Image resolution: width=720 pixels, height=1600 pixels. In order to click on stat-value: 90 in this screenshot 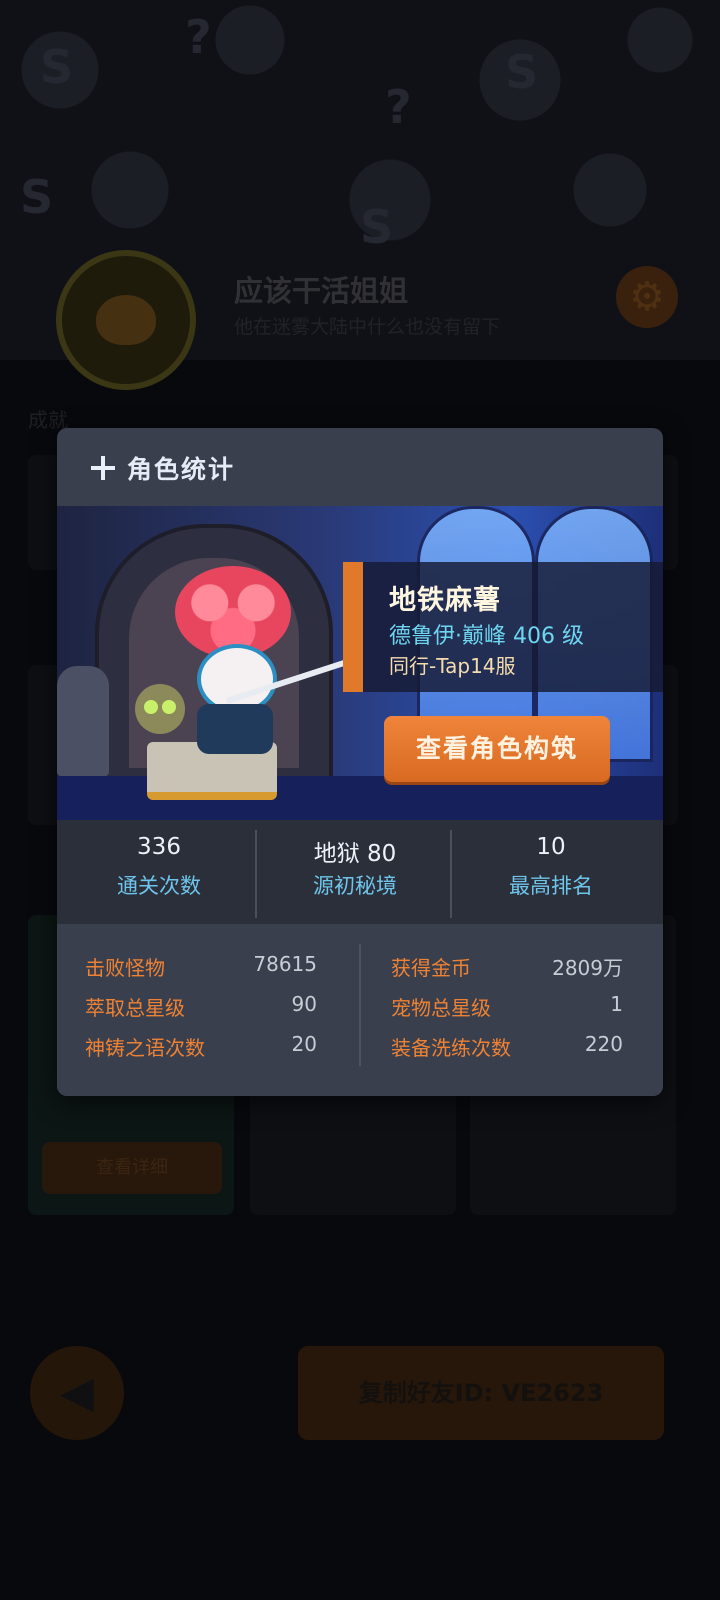, I will do `click(304, 1004)`.